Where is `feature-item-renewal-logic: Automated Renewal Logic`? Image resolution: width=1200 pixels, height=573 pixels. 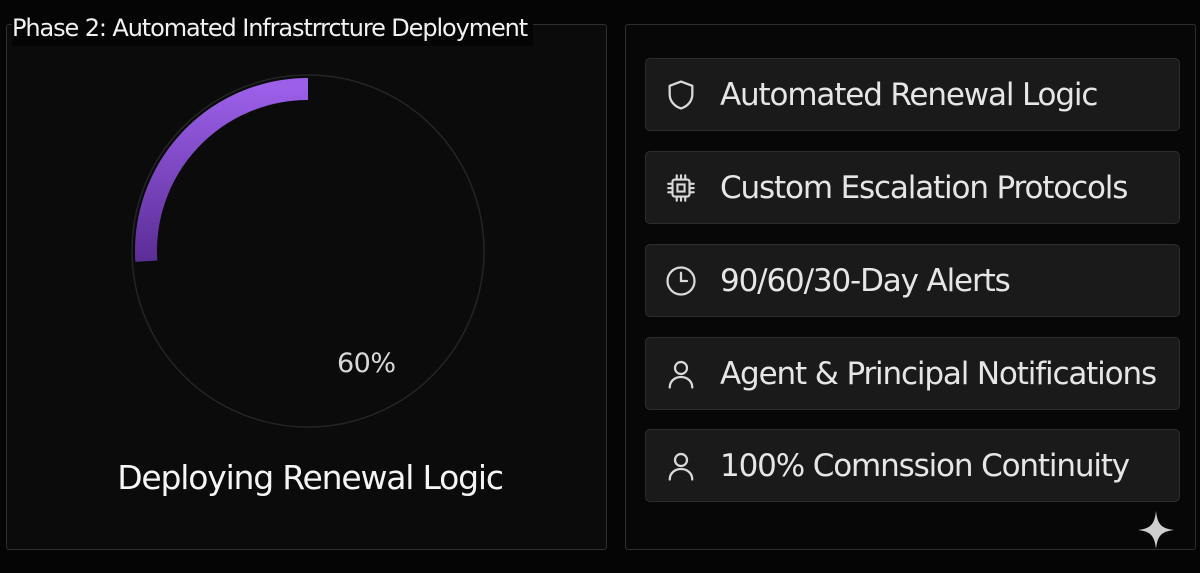 feature-item-renewal-logic: Automated Renewal Logic is located at coordinates (912, 94).